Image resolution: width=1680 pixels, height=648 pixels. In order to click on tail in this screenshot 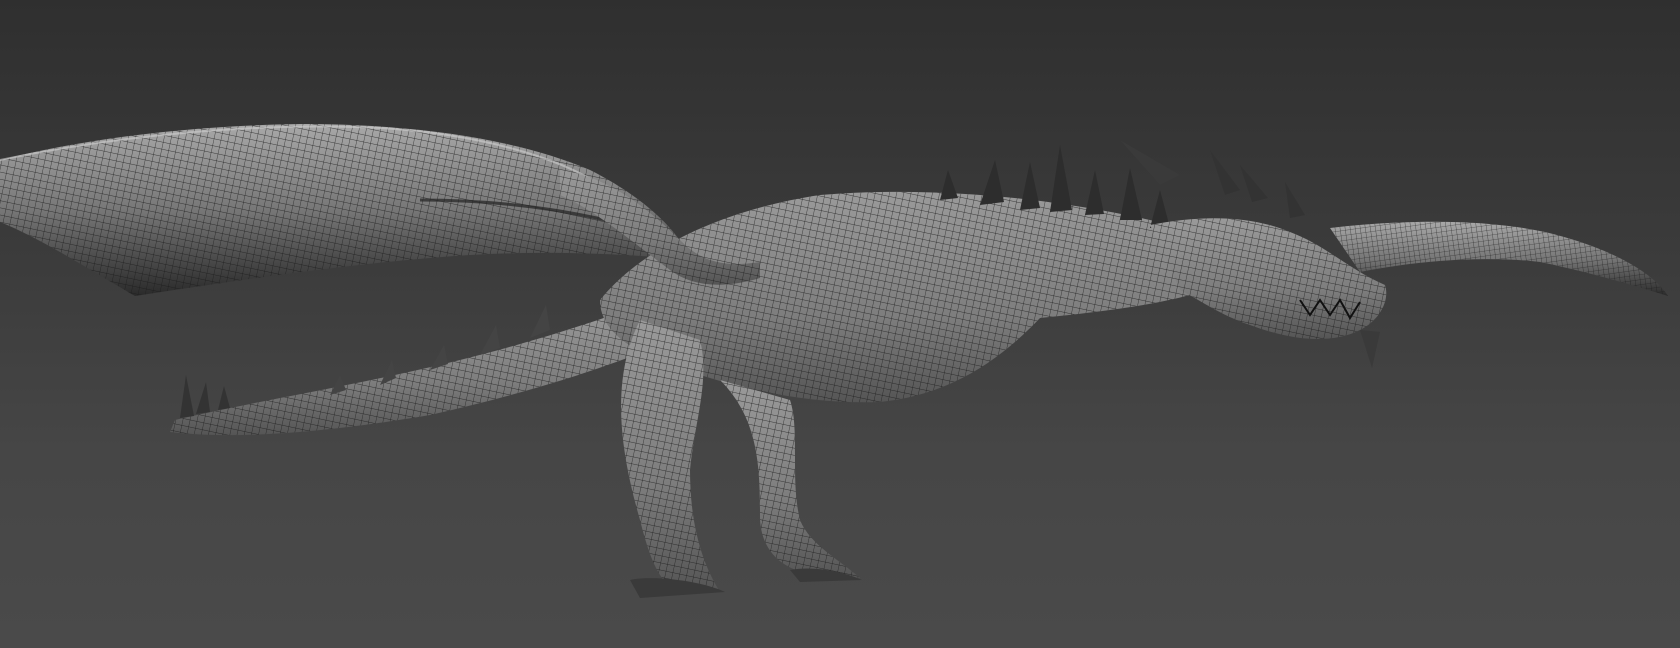, I will do `click(415, 370)`.